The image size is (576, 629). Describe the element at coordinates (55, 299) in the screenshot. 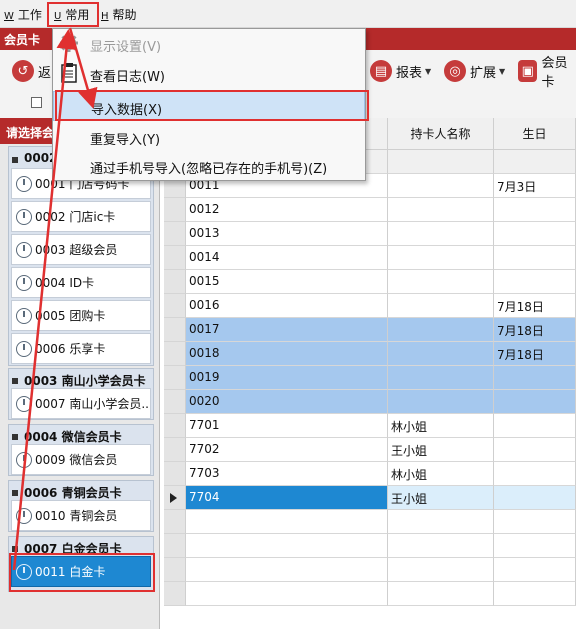

I see `annotation-arrows` at that location.